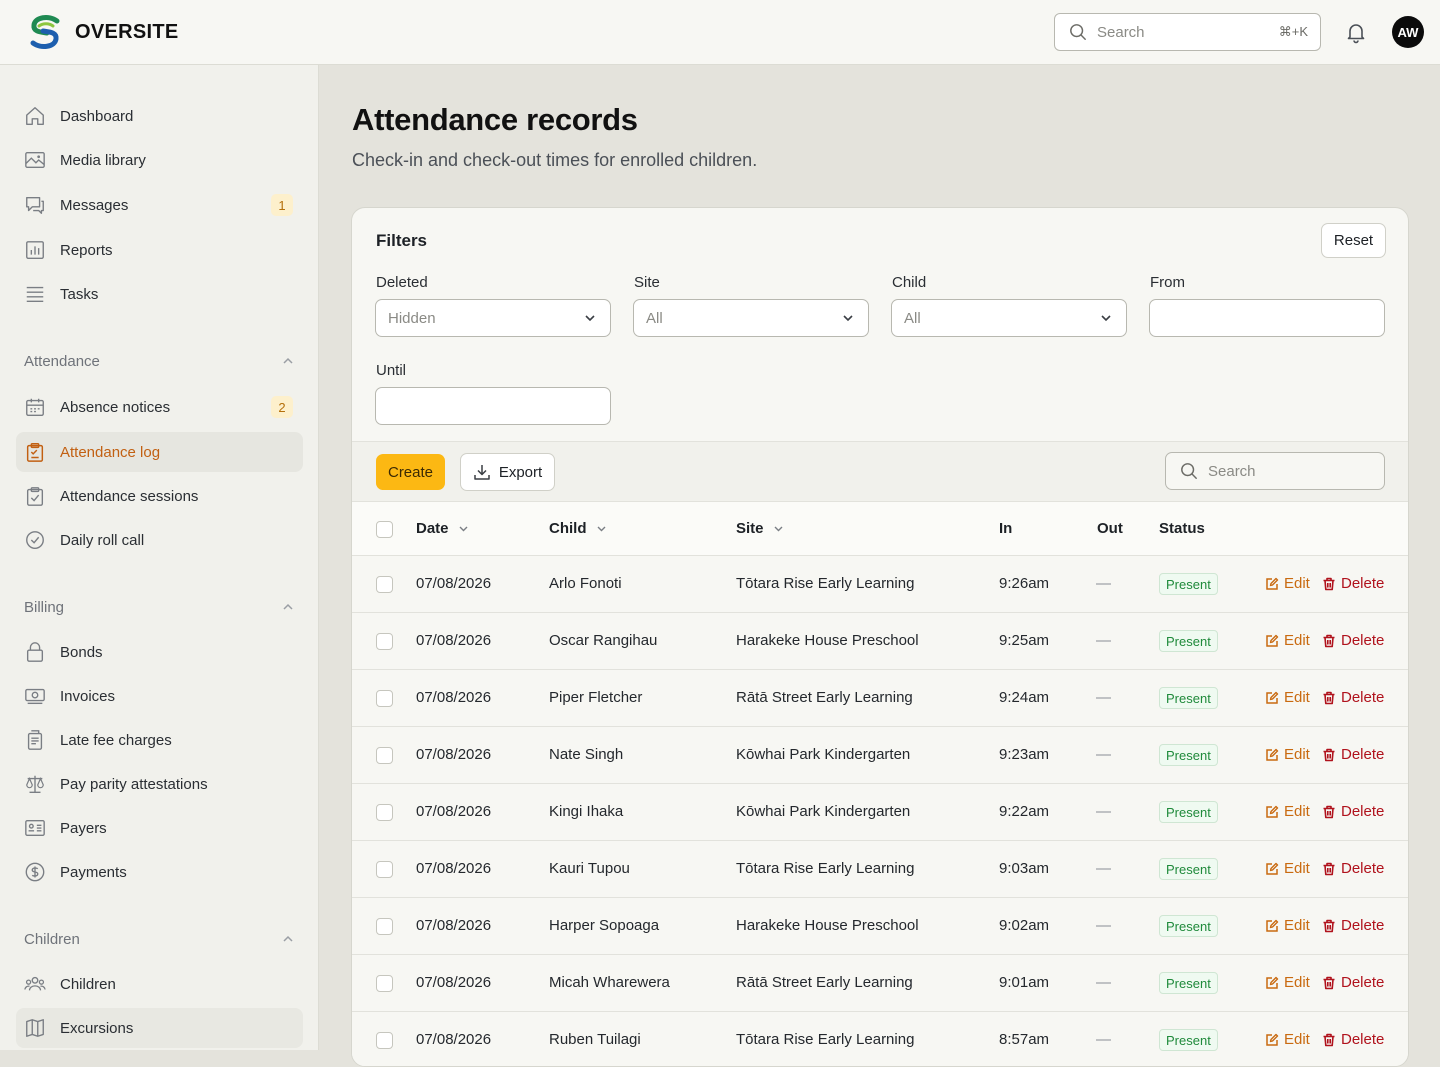 This screenshot has height=1067, width=1440. What do you see at coordinates (1267, 318) in the screenshot?
I see `from-date-field` at bounding box center [1267, 318].